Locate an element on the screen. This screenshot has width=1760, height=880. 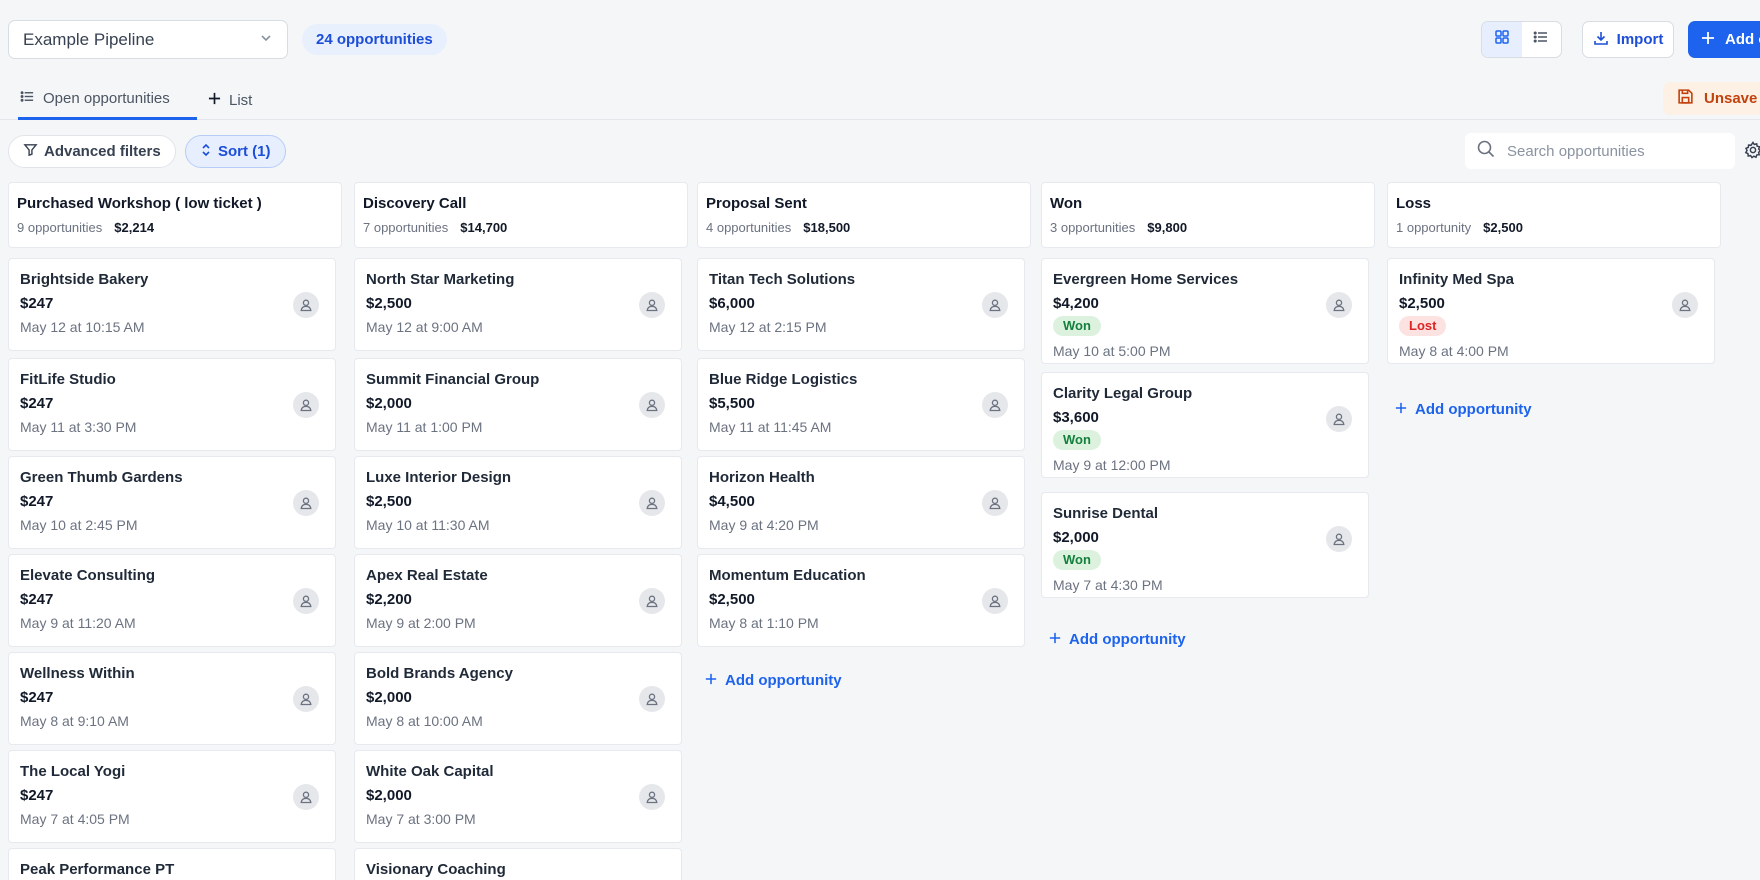
import-button-label: Import is located at coordinates (1640, 39).